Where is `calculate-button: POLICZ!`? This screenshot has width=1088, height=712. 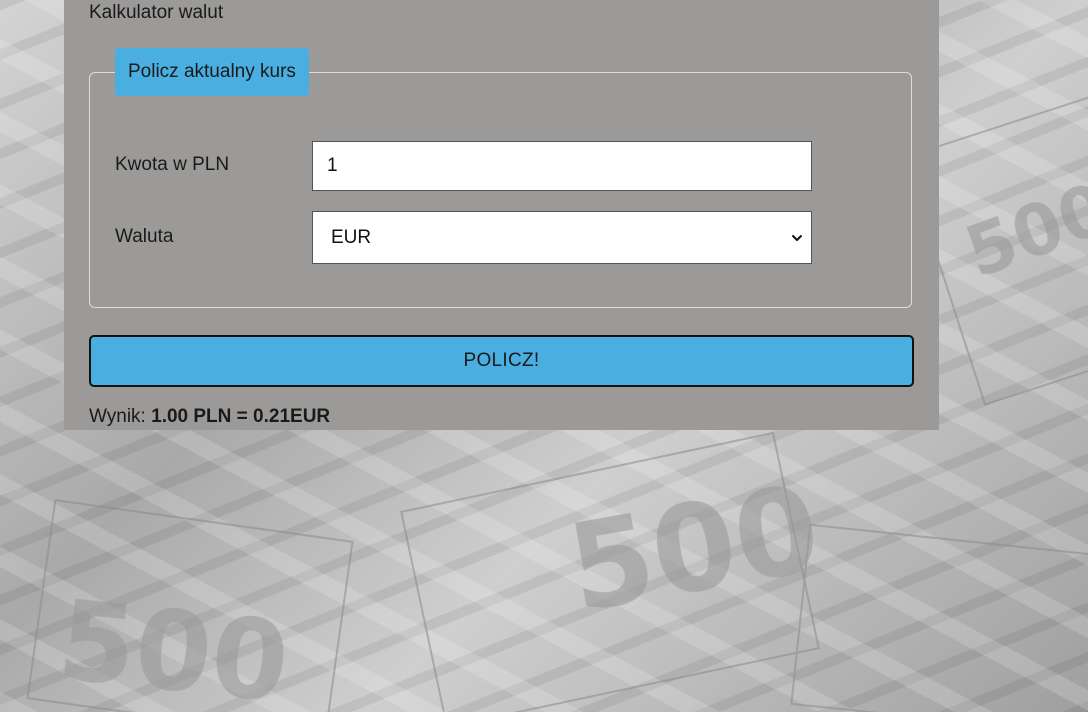
calculate-button: POLICZ! is located at coordinates (501, 361).